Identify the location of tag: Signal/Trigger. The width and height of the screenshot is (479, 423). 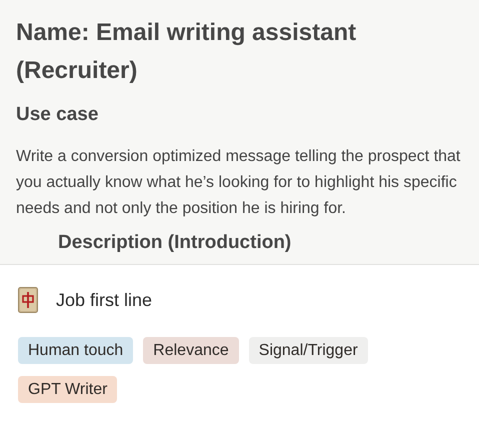
(308, 350).